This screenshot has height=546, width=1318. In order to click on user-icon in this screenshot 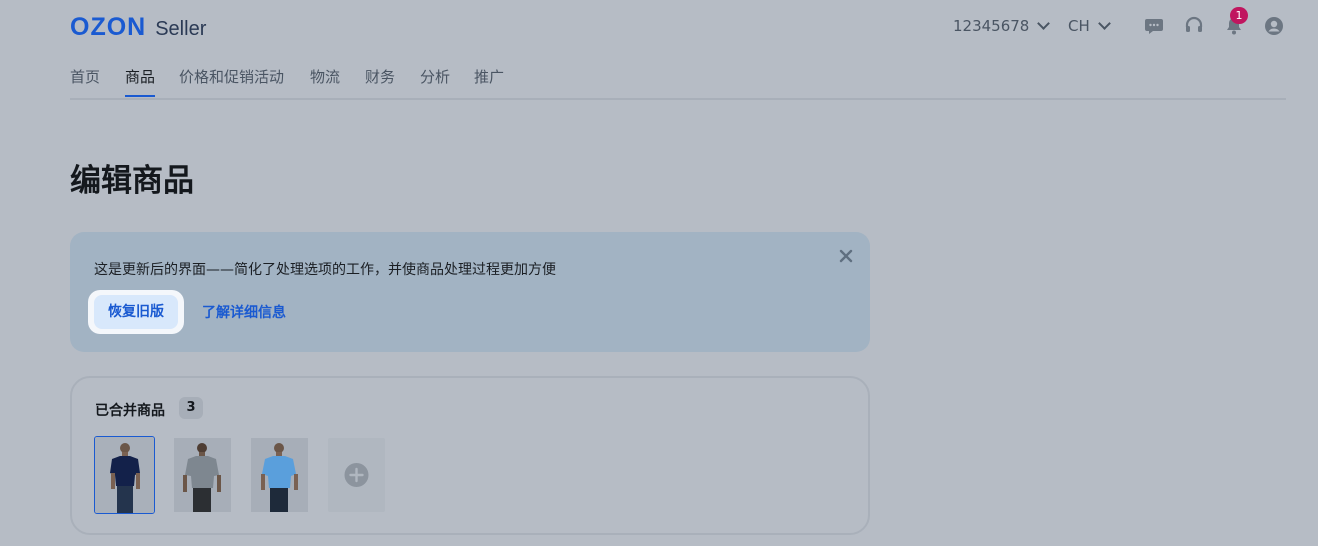, I will do `click(1274, 26)`.